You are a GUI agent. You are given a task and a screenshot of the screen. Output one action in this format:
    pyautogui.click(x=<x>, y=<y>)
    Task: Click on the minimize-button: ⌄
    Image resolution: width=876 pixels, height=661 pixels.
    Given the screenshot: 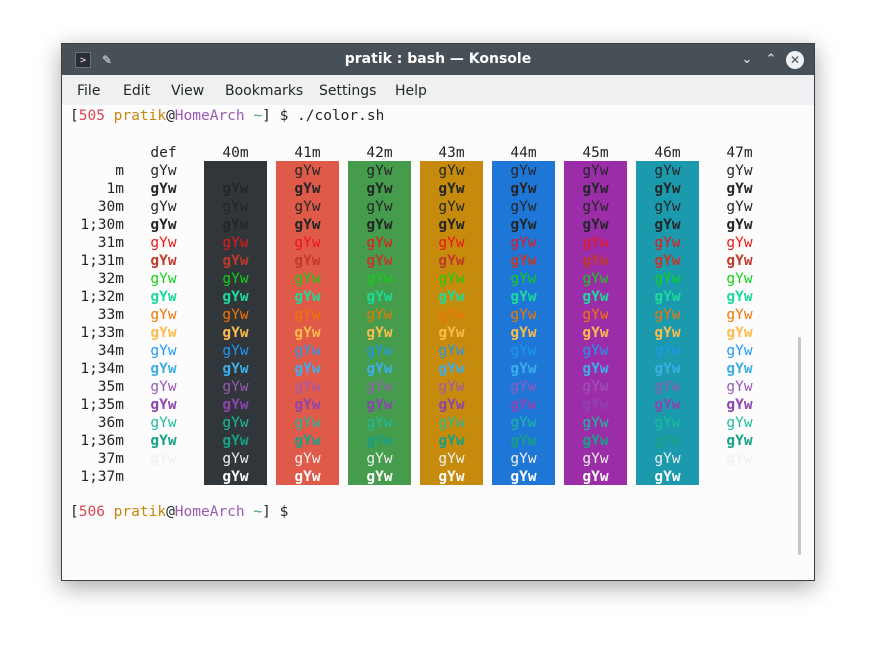 What is the action you would take?
    pyautogui.click(x=747, y=60)
    